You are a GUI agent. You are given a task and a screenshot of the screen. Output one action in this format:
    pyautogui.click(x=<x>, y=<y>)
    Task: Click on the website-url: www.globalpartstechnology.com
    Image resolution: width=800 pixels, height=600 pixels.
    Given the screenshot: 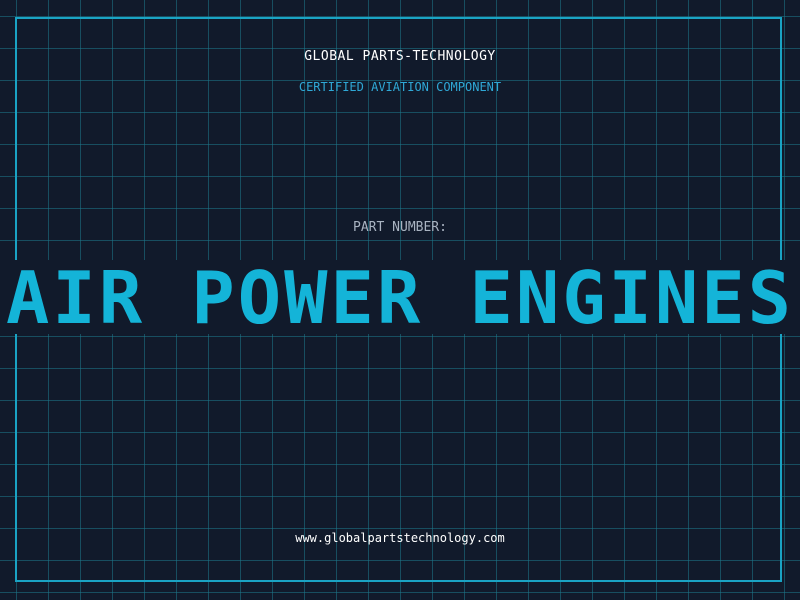 What is the action you would take?
    pyautogui.click(x=400, y=538)
    